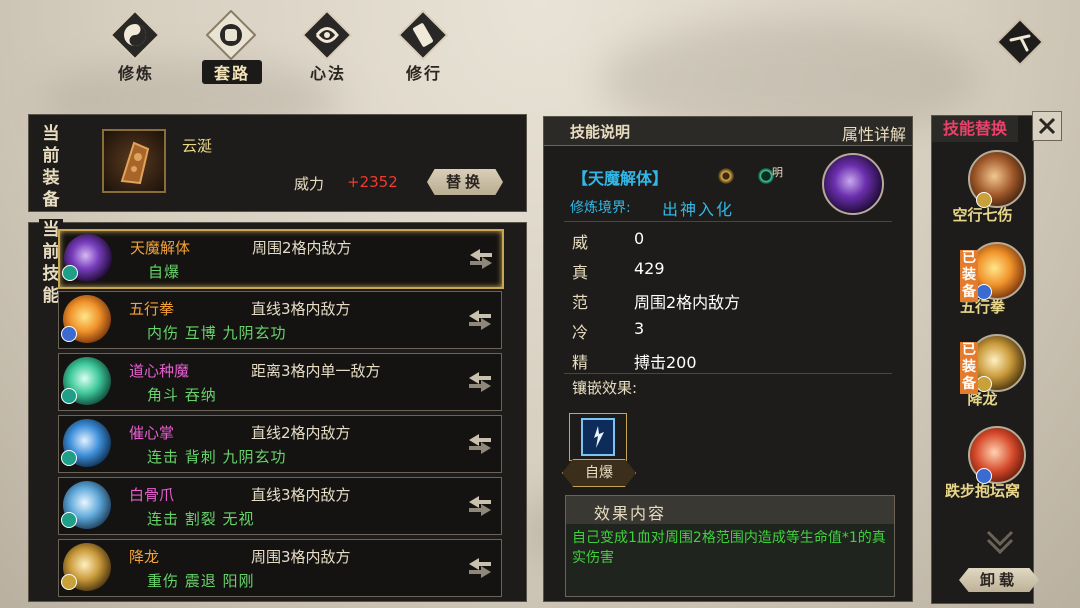 The image size is (1080, 608). What do you see at coordinates (280, 382) in the screenshot?
I see `skill-row: 道心种魔 距离3格内单一敌方角斗 吞纳` at bounding box center [280, 382].